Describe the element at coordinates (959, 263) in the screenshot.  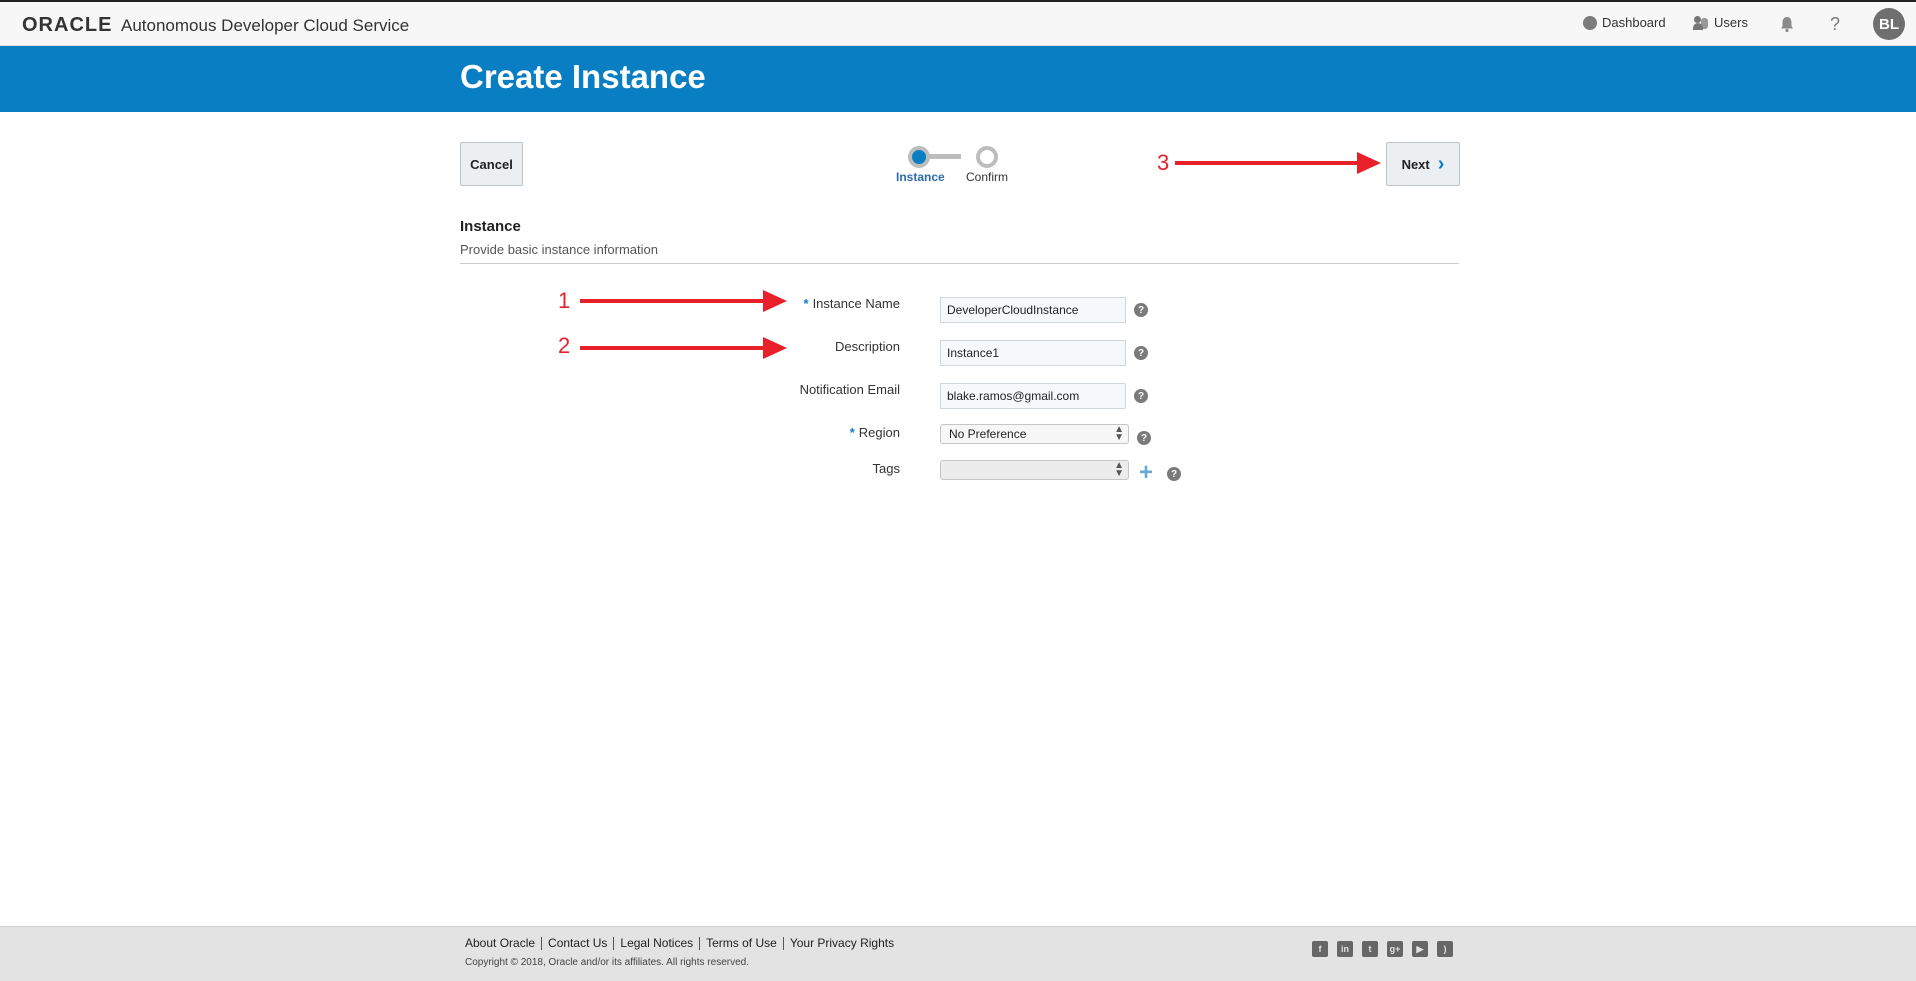
I see `section-divider` at that location.